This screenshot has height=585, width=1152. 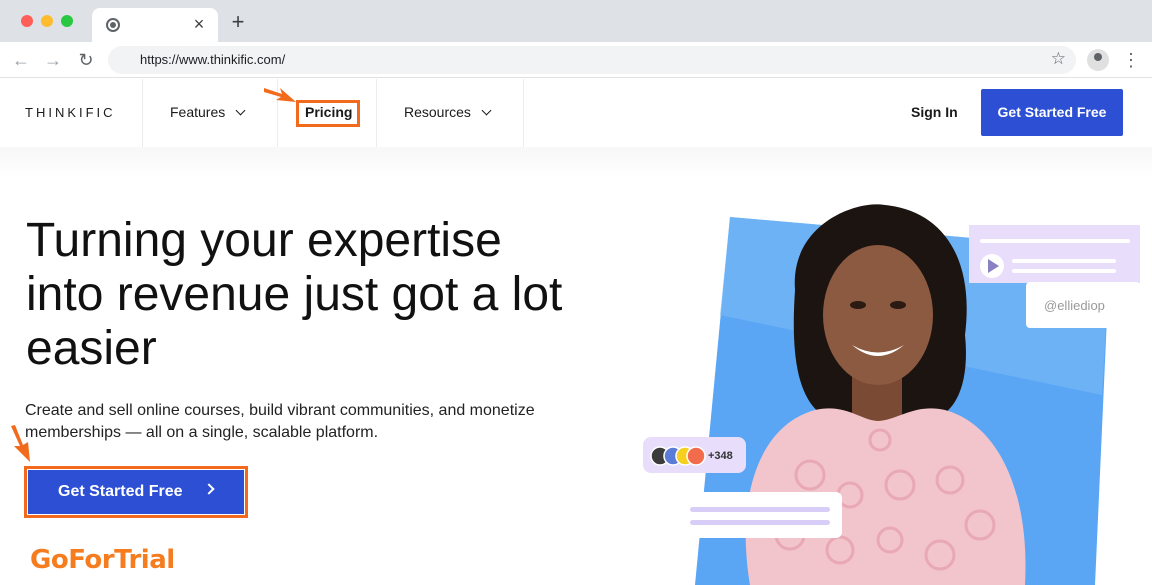 What do you see at coordinates (1074, 305) in the screenshot?
I see `creator-handle: @elliediop` at bounding box center [1074, 305].